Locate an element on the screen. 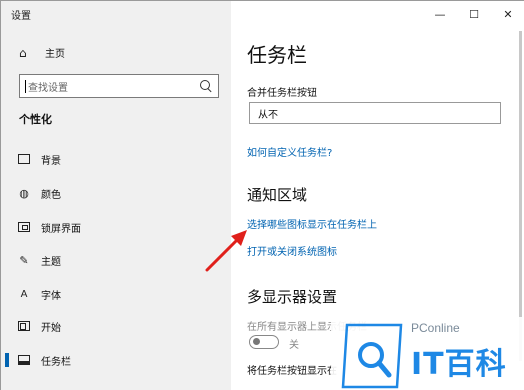 The width and height of the screenshot is (524, 390). watermark-brand: PConline is located at coordinates (435, 328).